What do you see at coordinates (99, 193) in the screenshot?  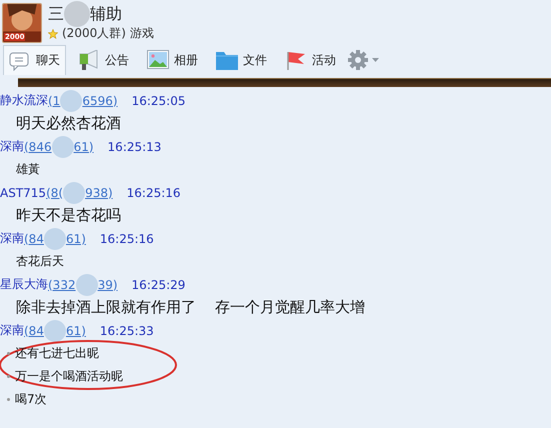 I see `sender-id-link: 938)` at bounding box center [99, 193].